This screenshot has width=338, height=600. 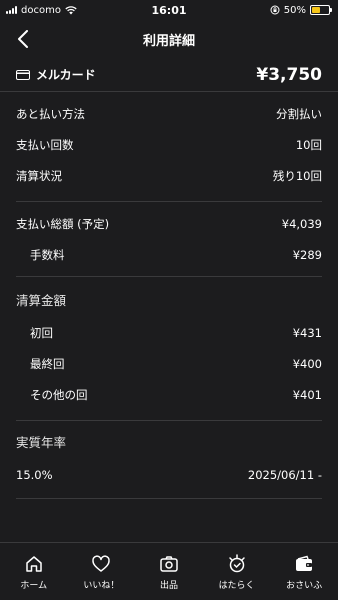 I want to click on tab-likes: いいね！, so click(x=101, y=572).